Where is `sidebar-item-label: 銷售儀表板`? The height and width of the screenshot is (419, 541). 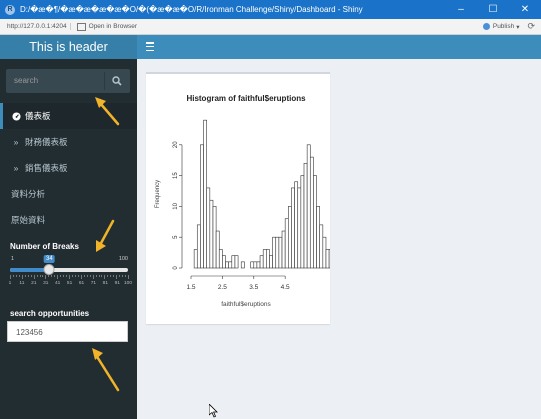
sidebar-item-label: 銷售儀表板 is located at coordinates (46, 168).